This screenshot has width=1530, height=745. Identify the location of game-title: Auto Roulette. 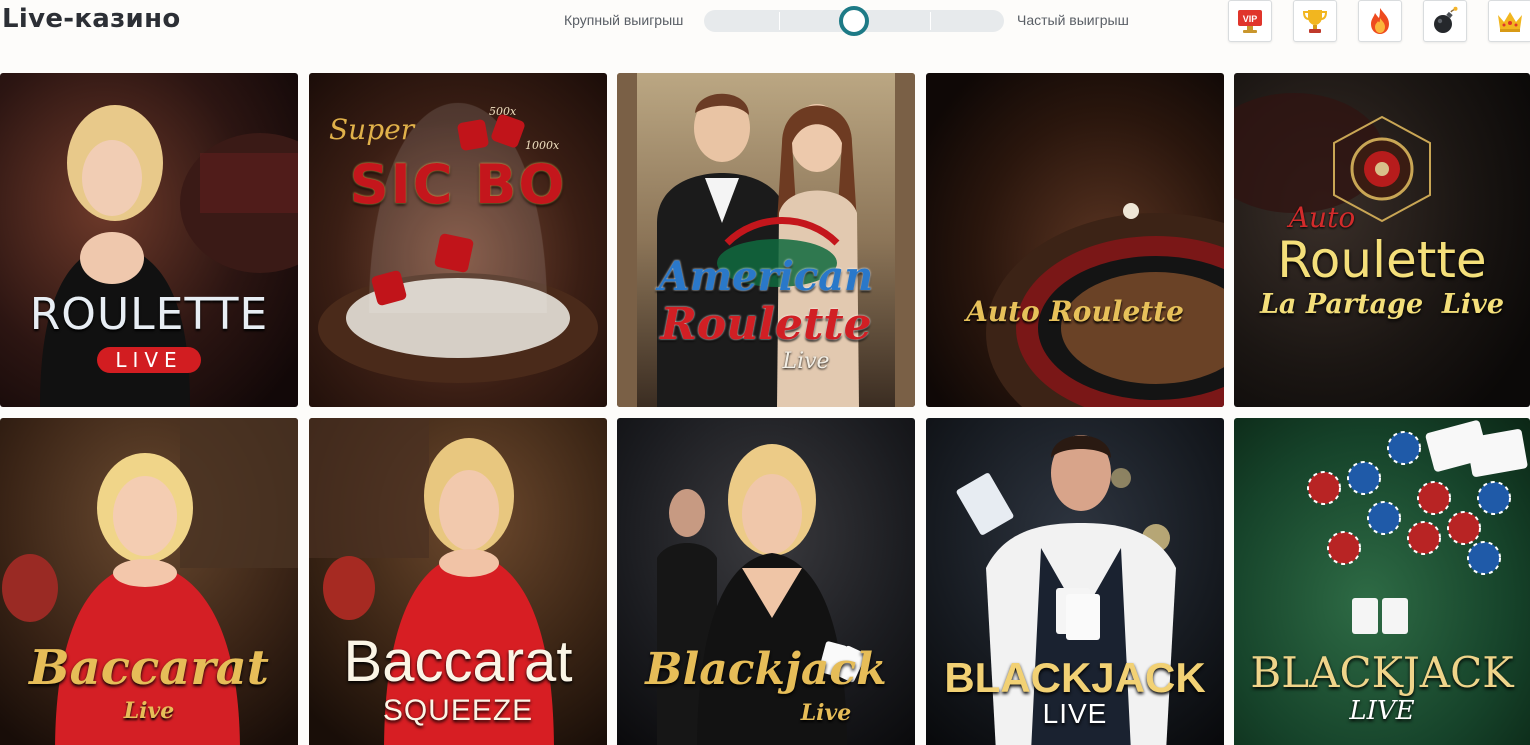
(1075, 311).